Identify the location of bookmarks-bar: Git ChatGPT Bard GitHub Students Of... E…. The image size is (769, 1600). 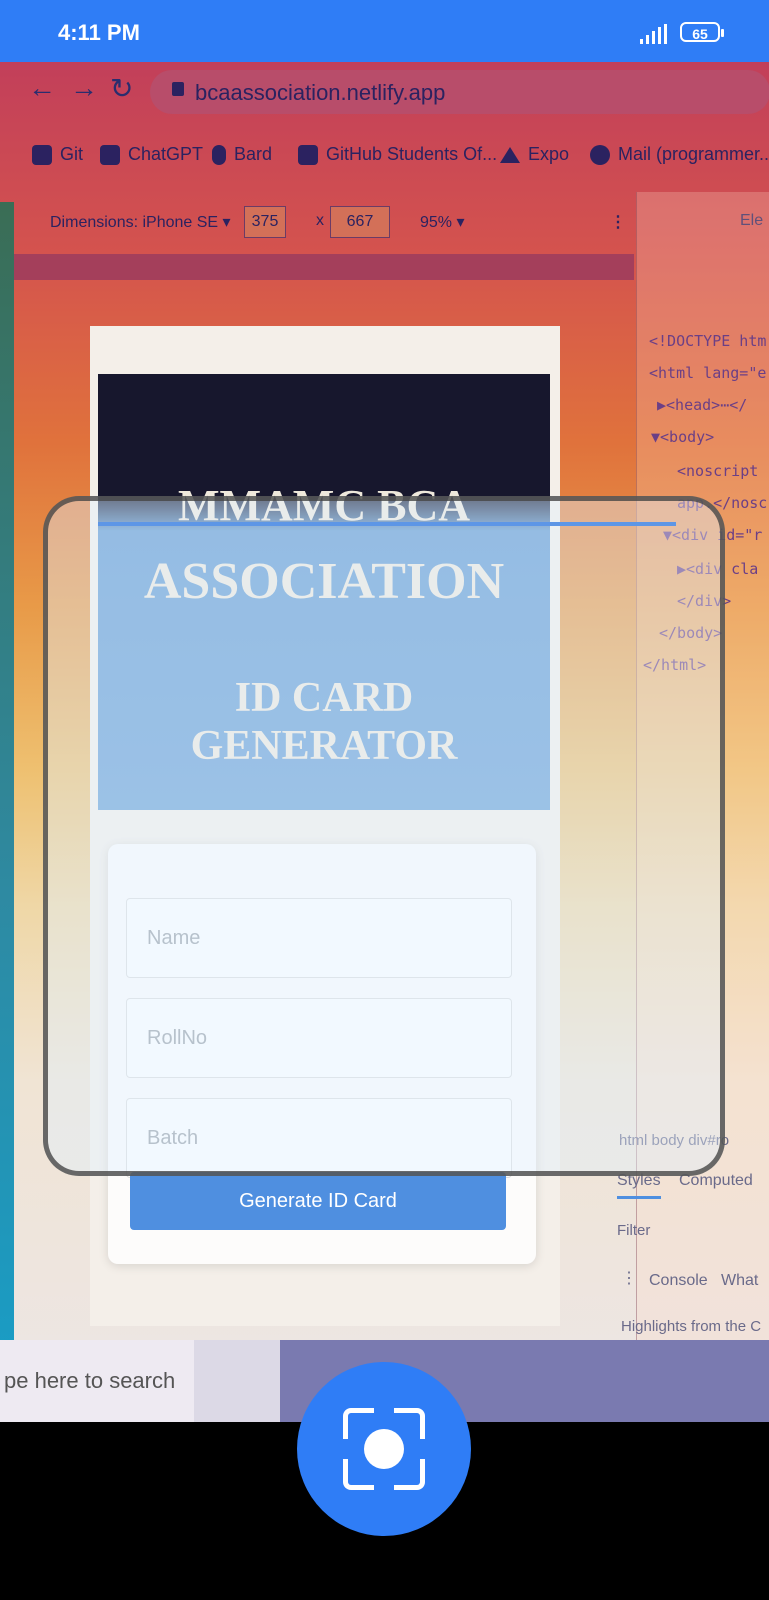
(384, 157).